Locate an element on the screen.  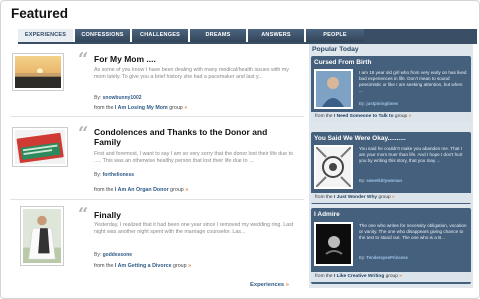
more-experiences-link: Experiences » is located at coordinates (269, 285).